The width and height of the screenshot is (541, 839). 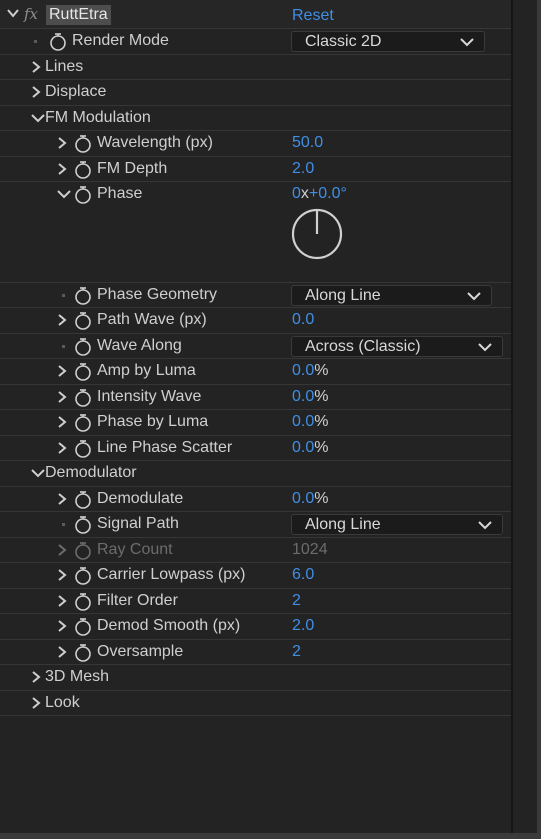 I want to click on filter-order-value: 2, so click(x=296, y=601).